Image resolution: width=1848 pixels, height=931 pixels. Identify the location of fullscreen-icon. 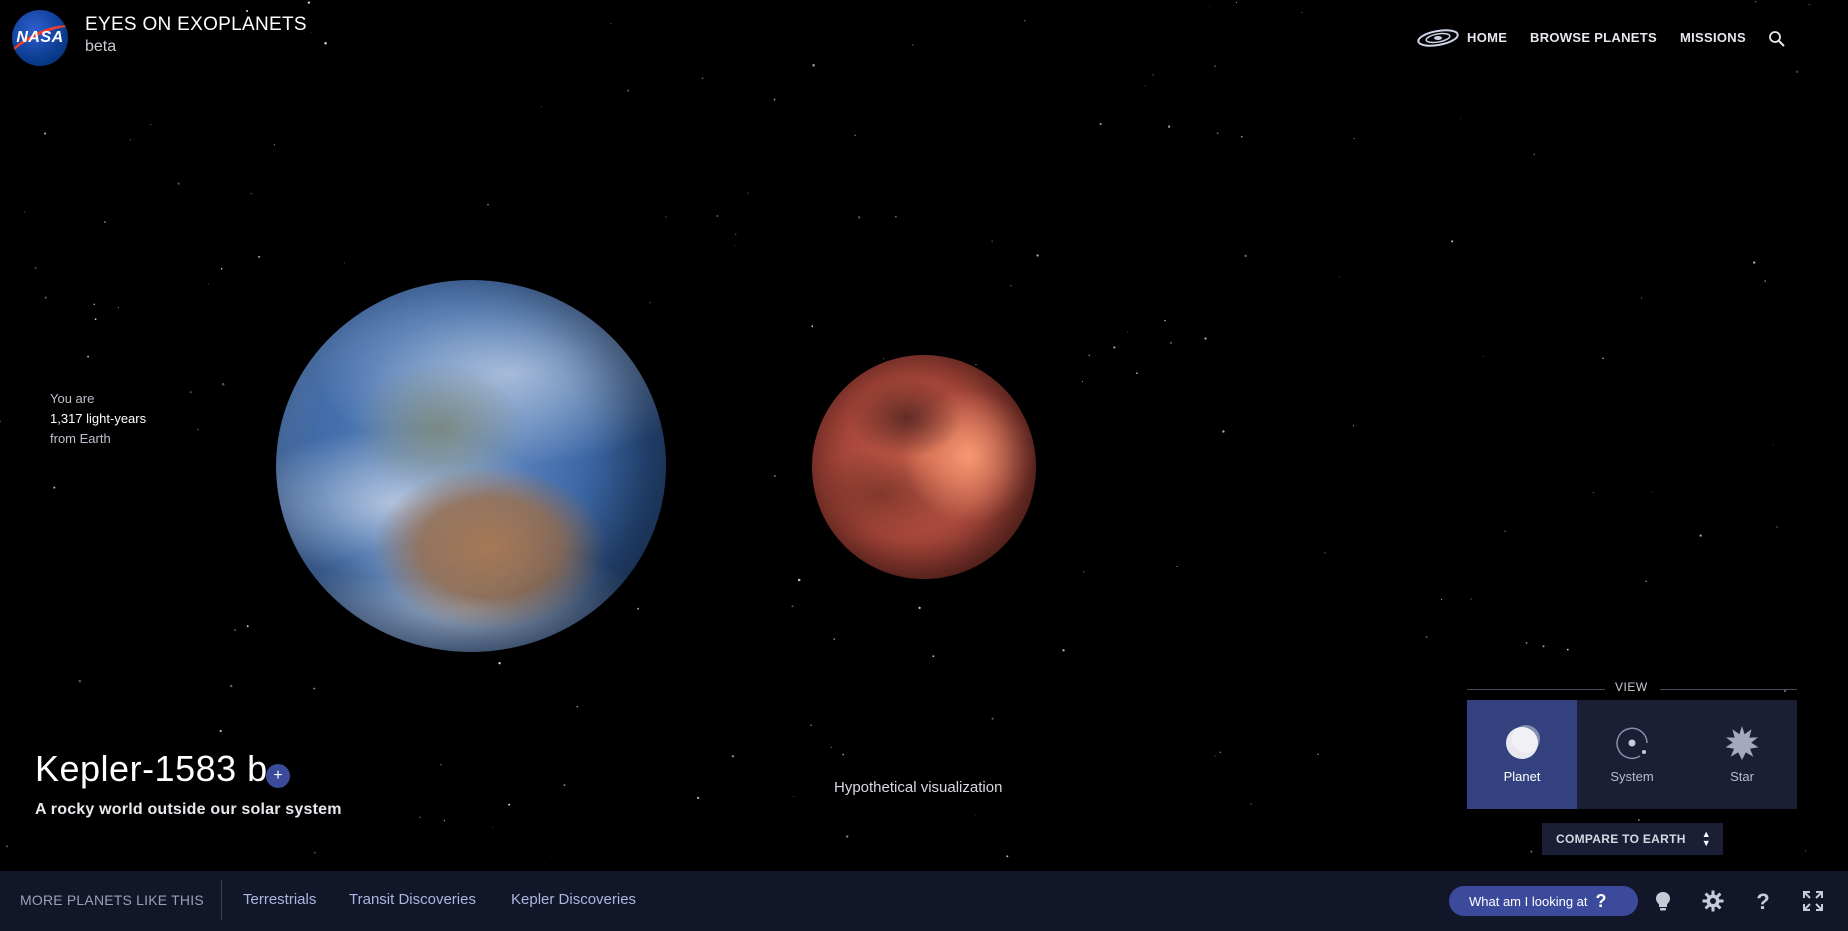
(1813, 901).